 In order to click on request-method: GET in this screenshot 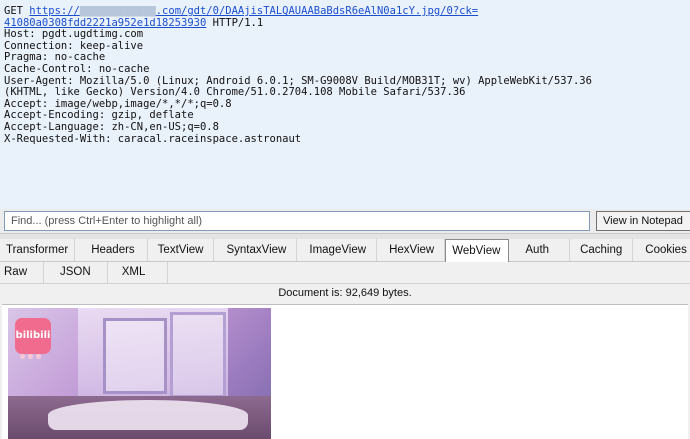, I will do `click(13, 11)`.